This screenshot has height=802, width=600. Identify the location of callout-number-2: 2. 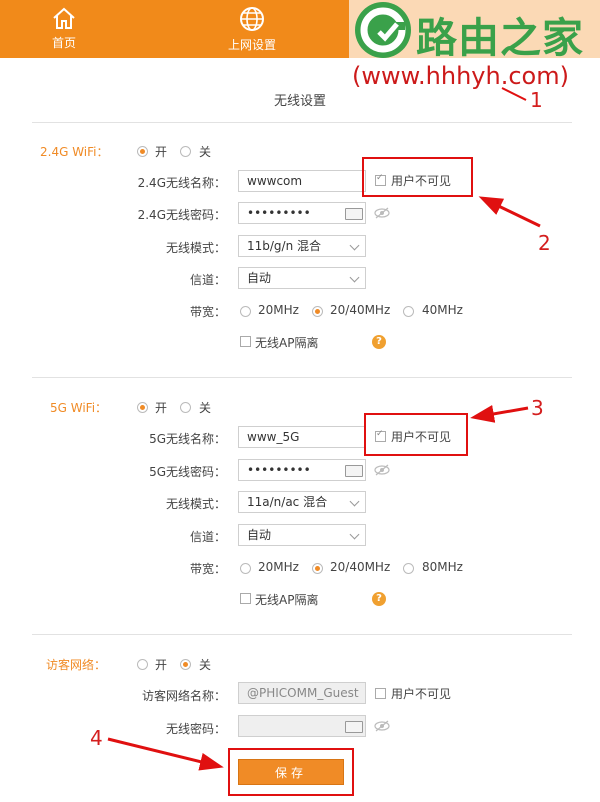
(544, 243).